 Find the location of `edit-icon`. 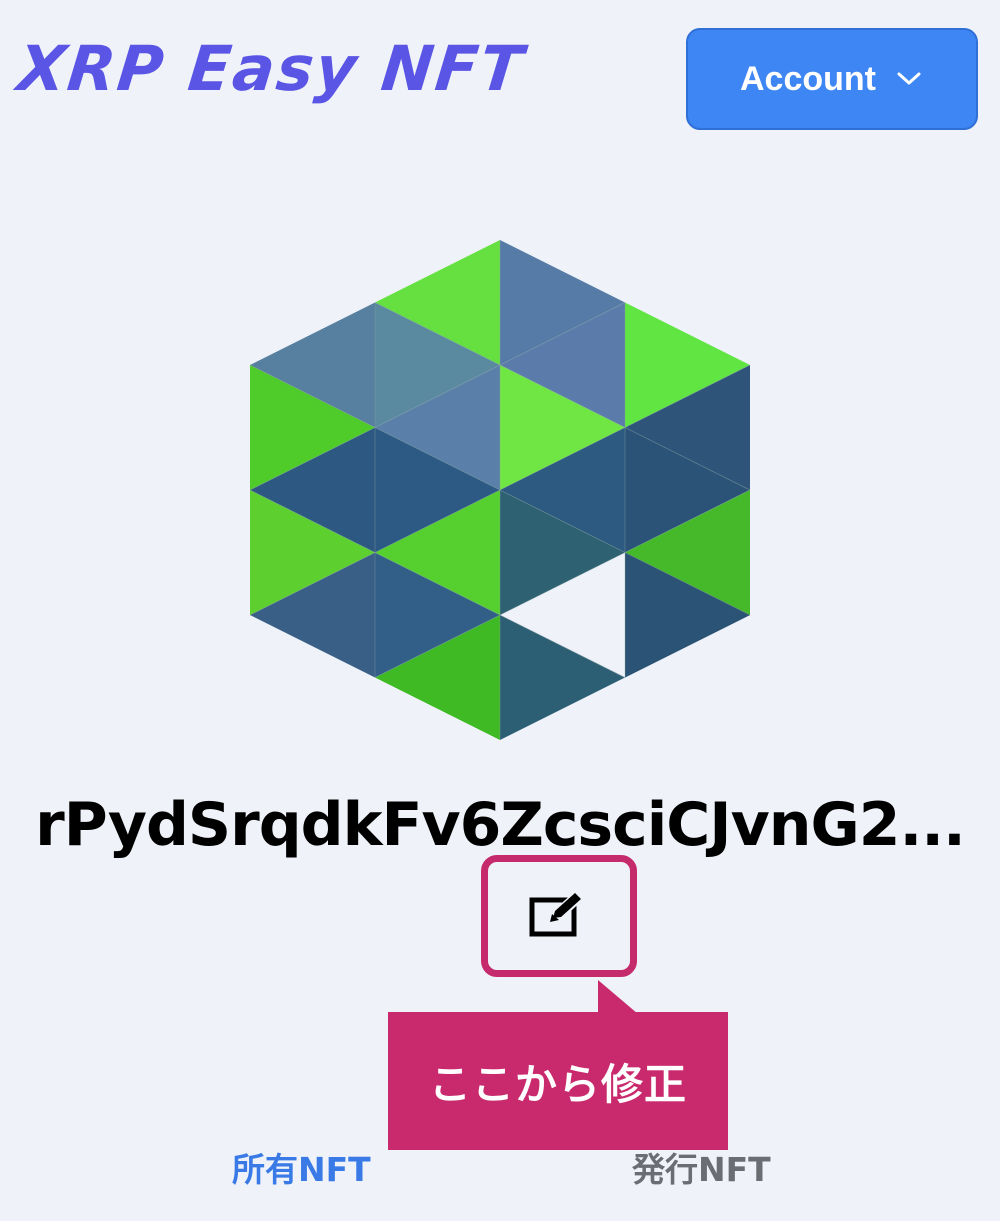

edit-icon is located at coordinates (559, 916).